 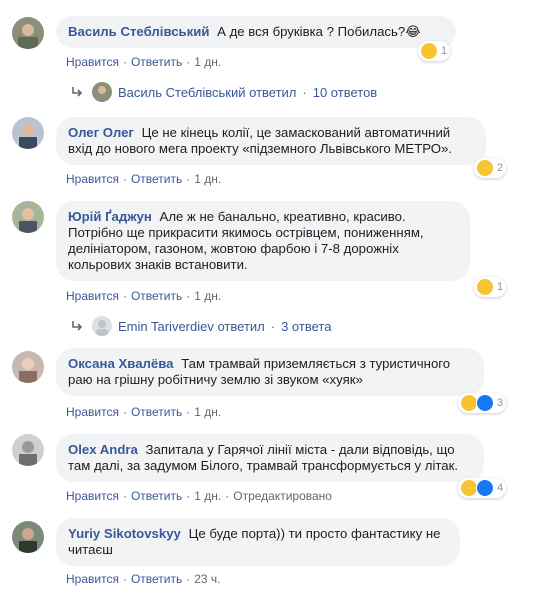 I want to click on reply-count: 3 ответа, so click(x=306, y=326).